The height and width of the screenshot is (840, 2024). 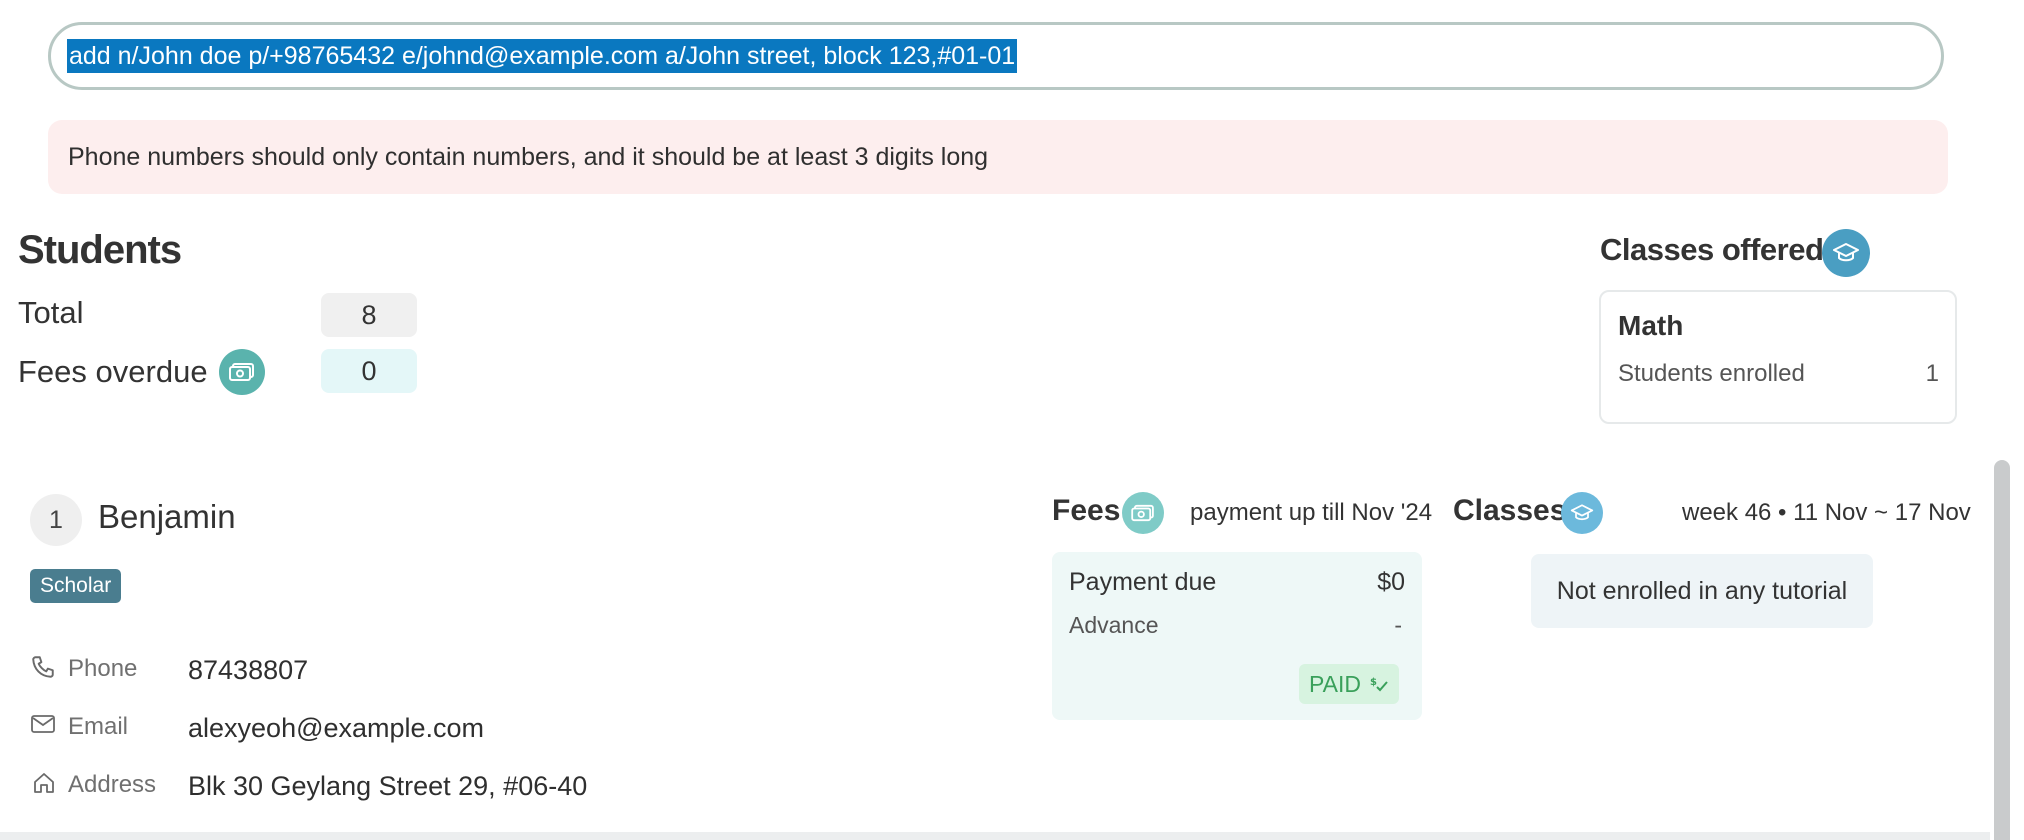 I want to click on fees-overdue-count: 0, so click(x=369, y=371).